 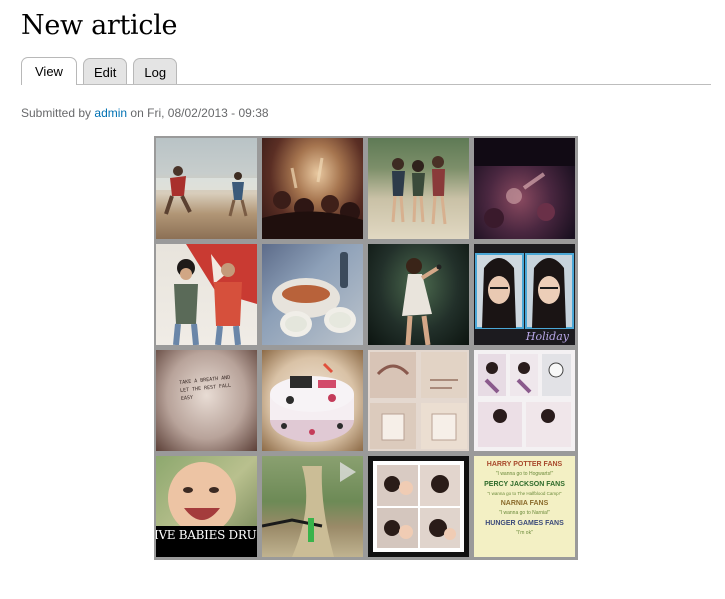 I want to click on fandom-line-5: NARNIA FANS, so click(x=524, y=503).